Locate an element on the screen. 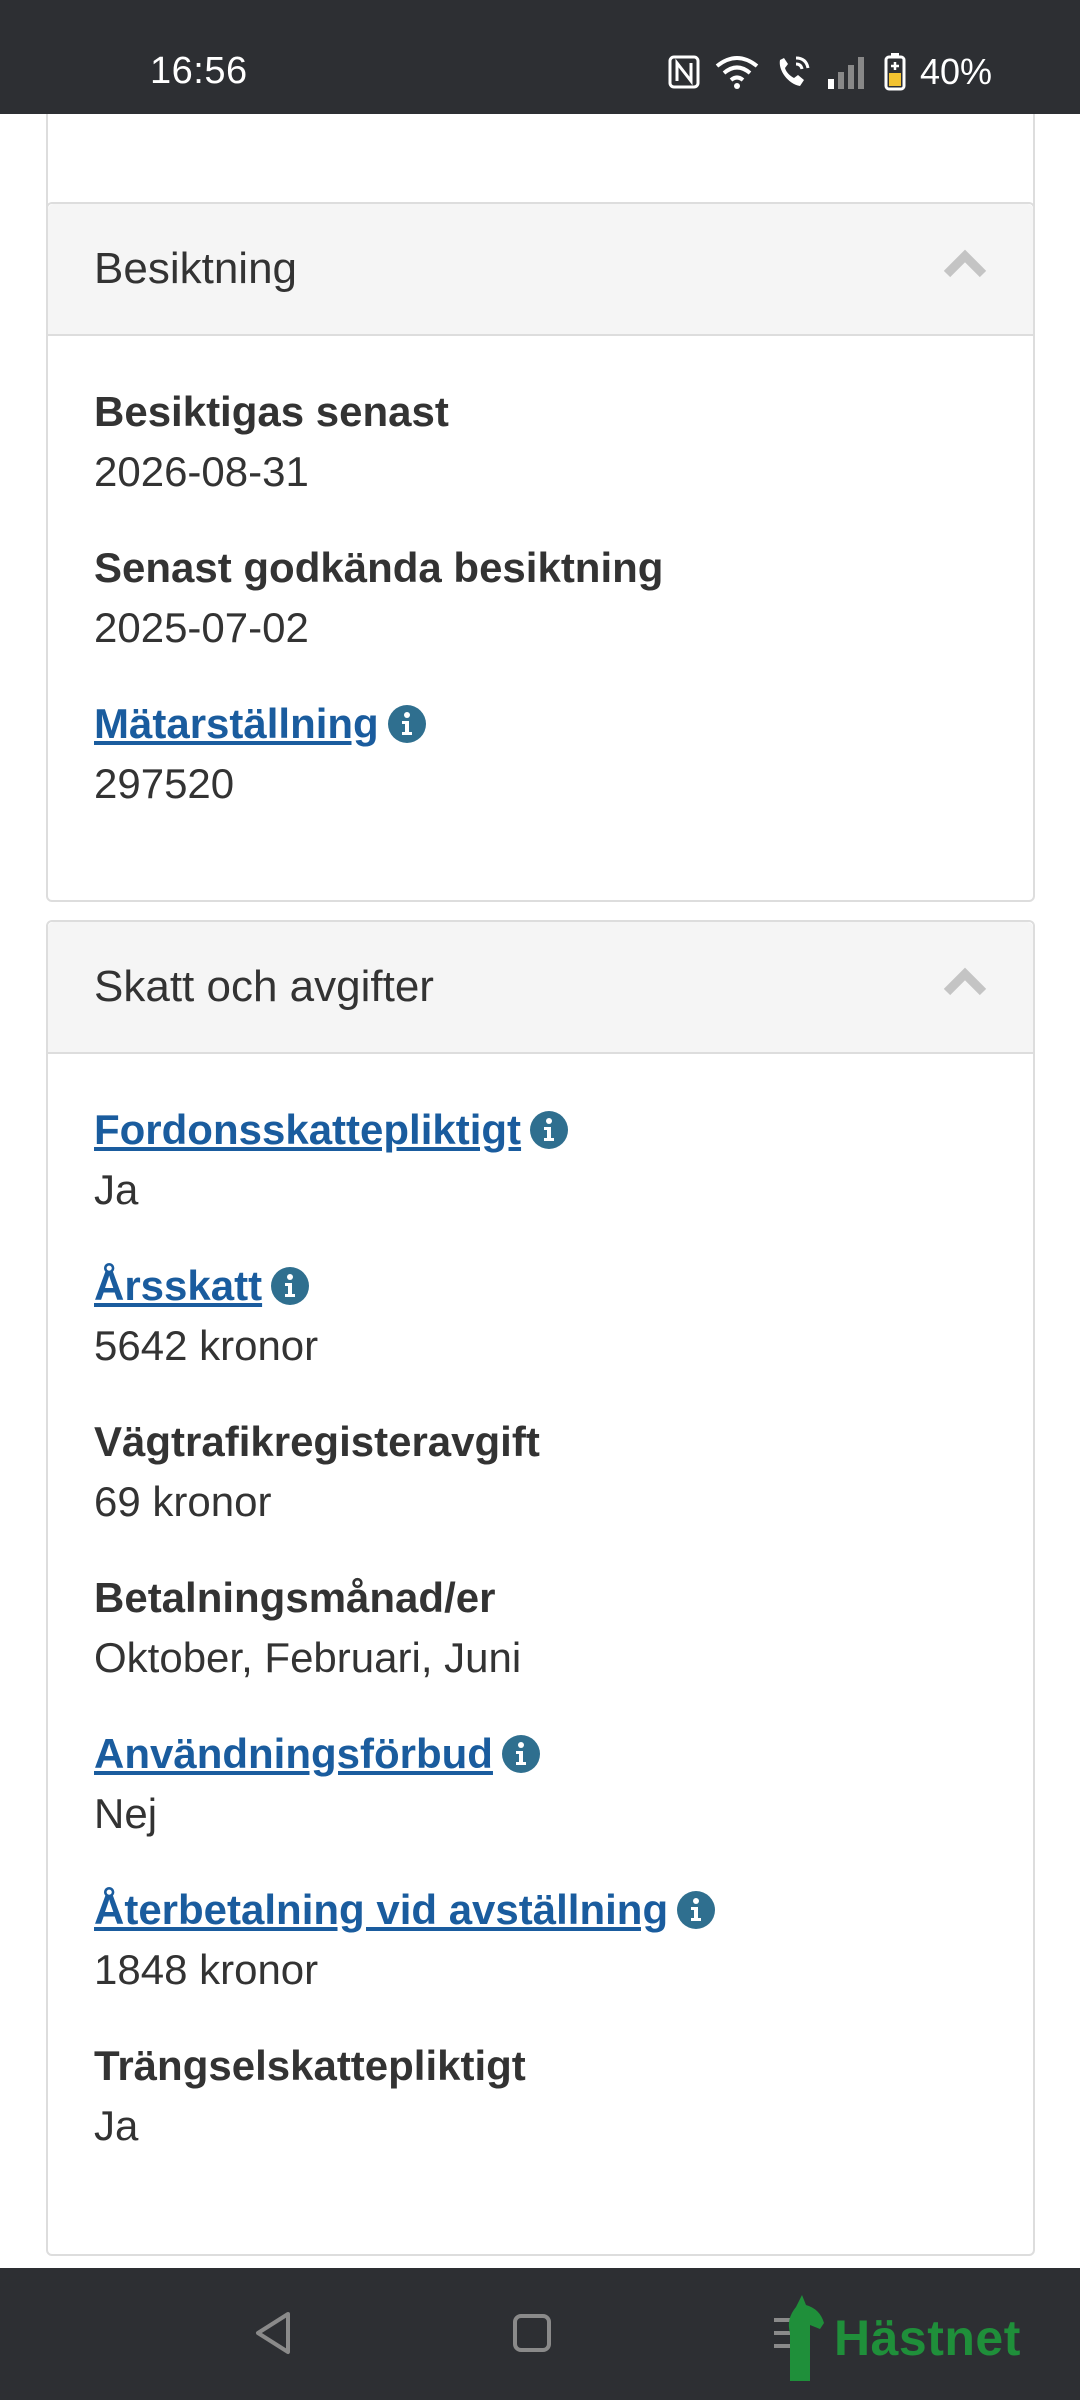  field-usage-ban: Användningsförbud Nej is located at coordinates (540, 1786).